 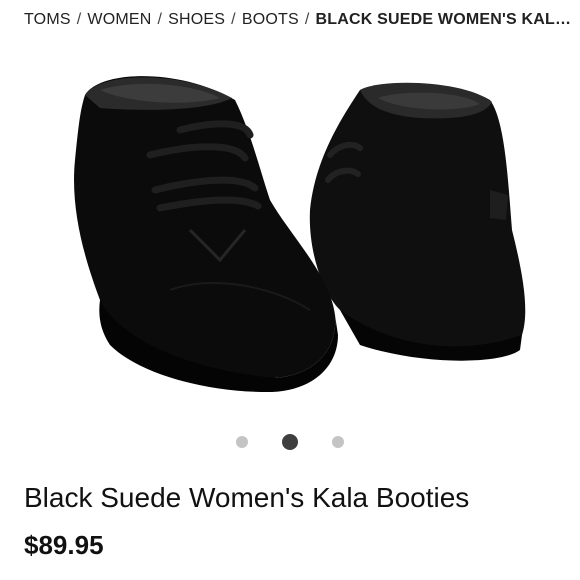 I want to click on breadcrumb-link-toms: TOMS, so click(x=47, y=20).